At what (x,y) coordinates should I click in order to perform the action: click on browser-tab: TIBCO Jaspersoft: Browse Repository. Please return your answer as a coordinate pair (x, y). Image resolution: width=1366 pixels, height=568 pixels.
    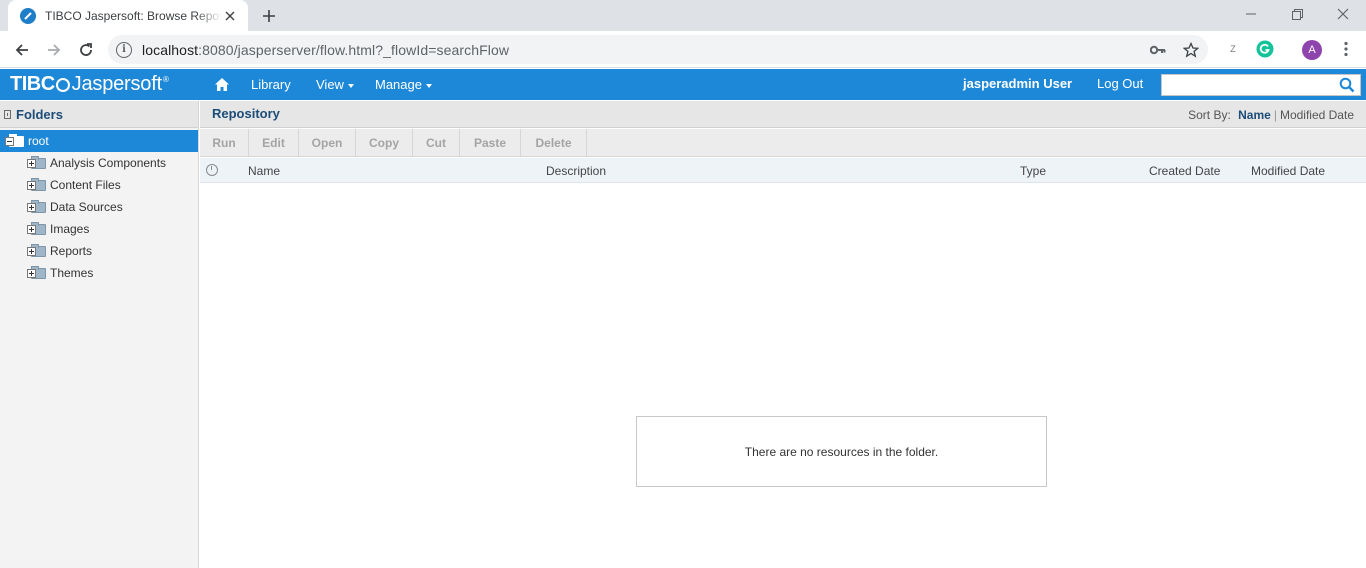
    Looking at the image, I should click on (128, 15).